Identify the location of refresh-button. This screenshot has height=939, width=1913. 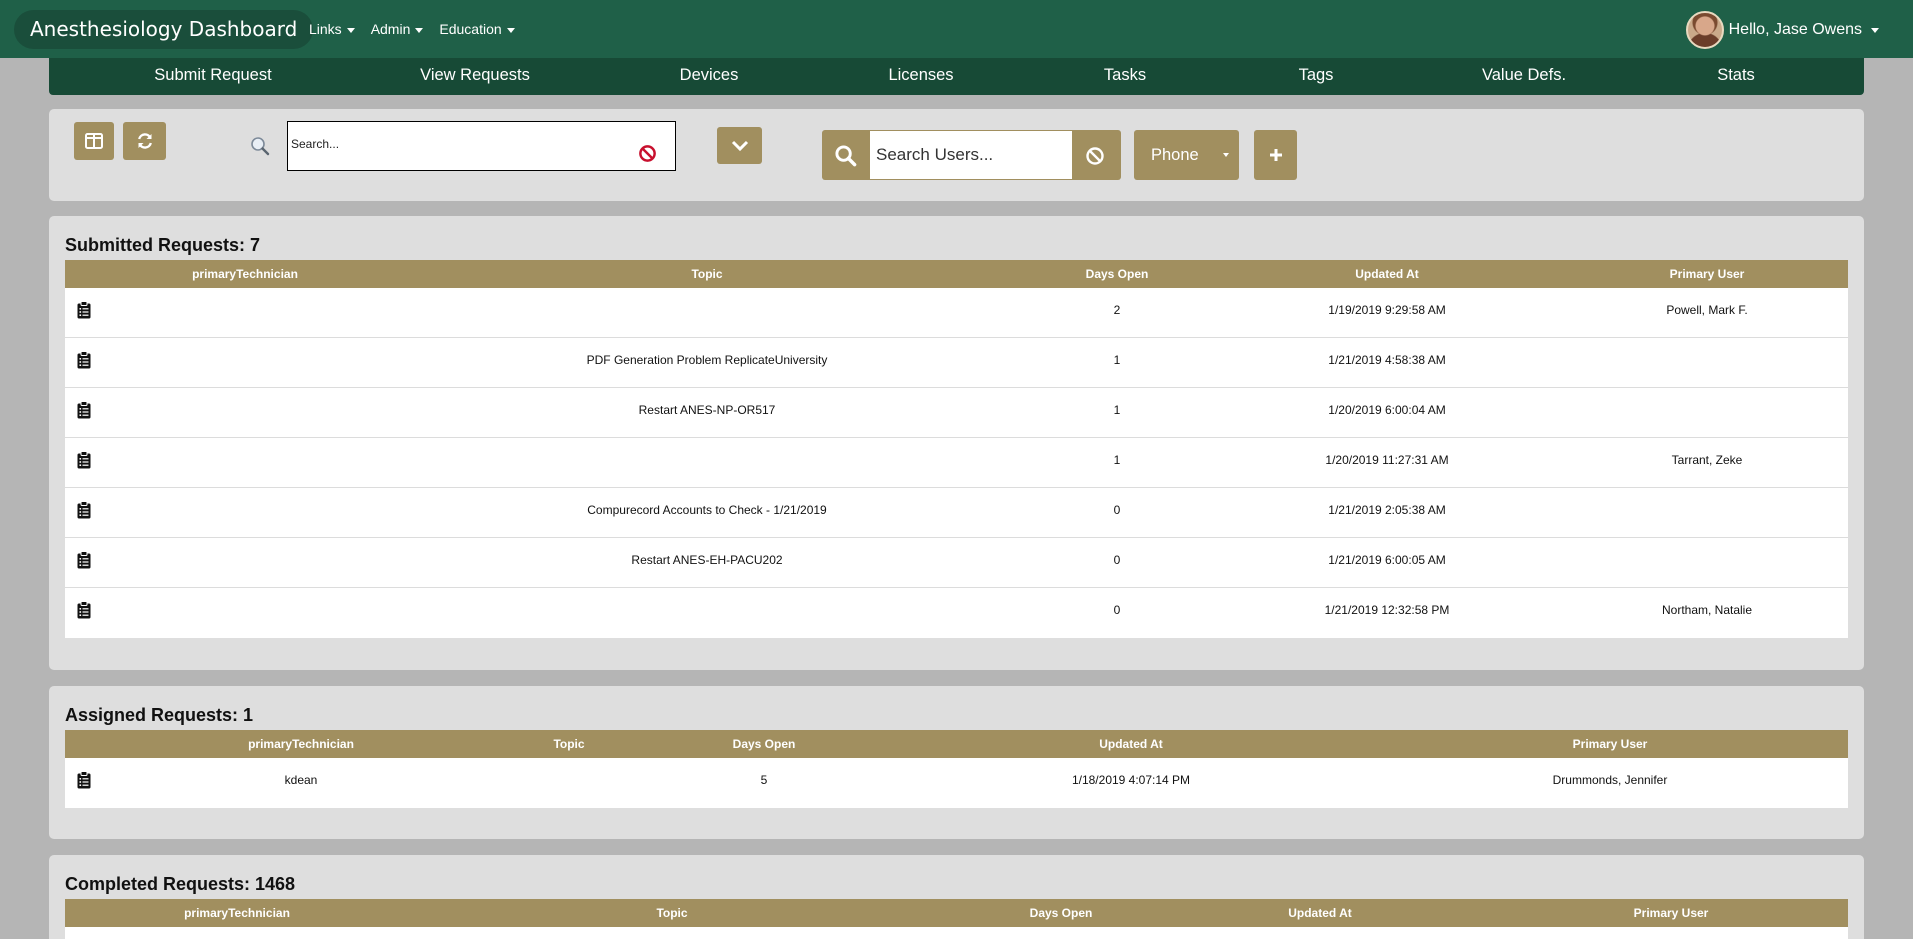
(144, 141).